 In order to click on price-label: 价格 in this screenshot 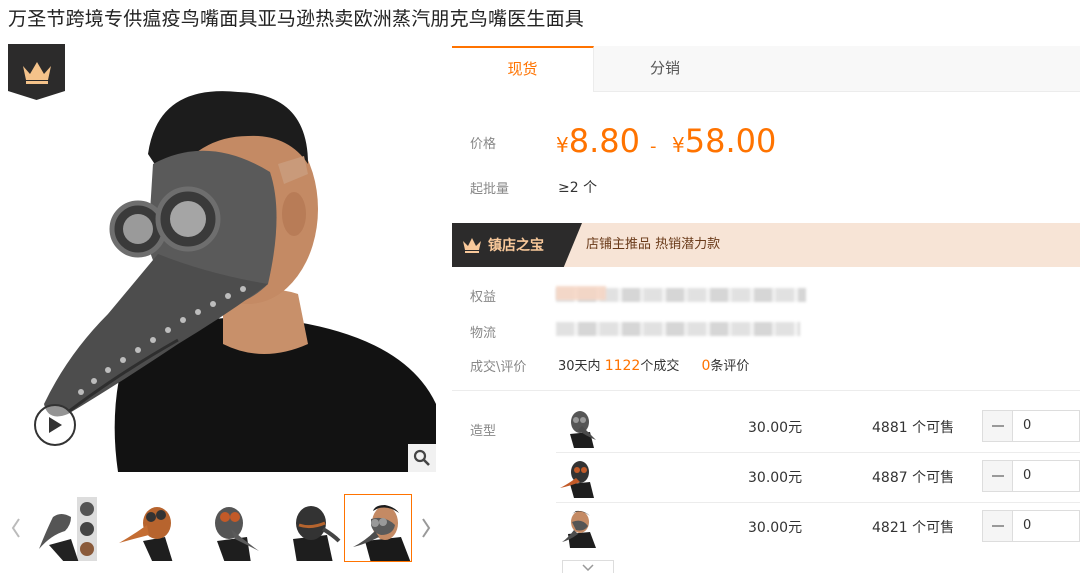, I will do `click(483, 144)`.